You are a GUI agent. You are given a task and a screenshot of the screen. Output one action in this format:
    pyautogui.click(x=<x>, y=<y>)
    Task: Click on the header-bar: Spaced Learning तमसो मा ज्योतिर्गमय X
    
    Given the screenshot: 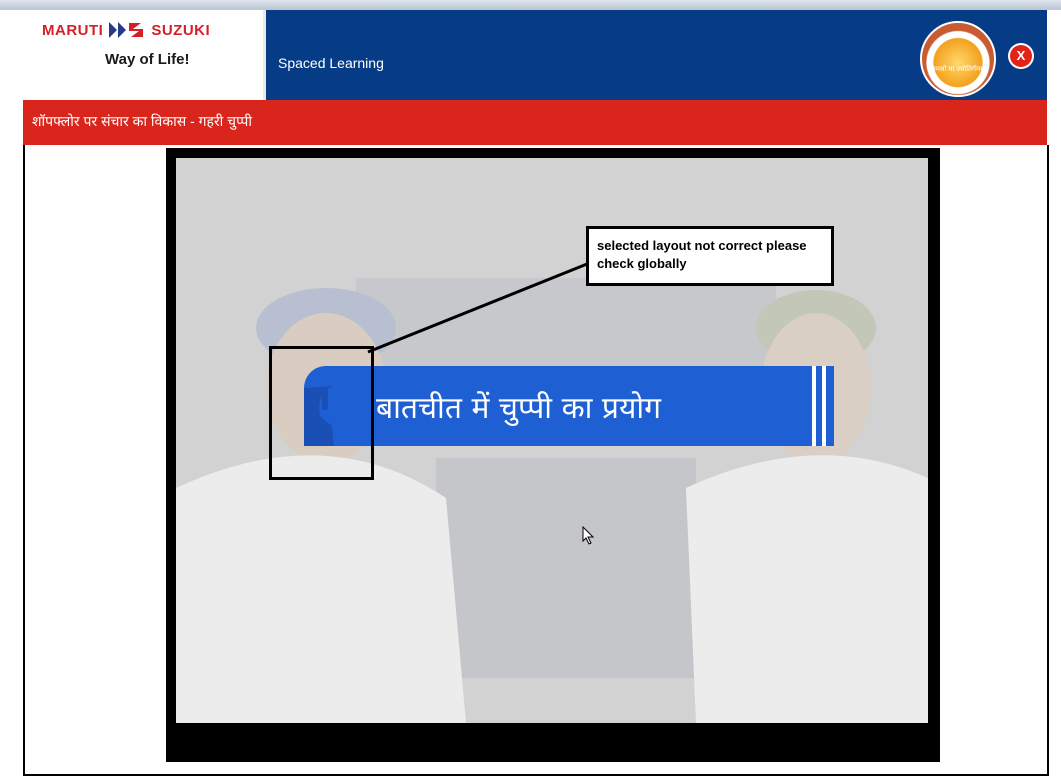 What is the action you would take?
    pyautogui.click(x=656, y=55)
    